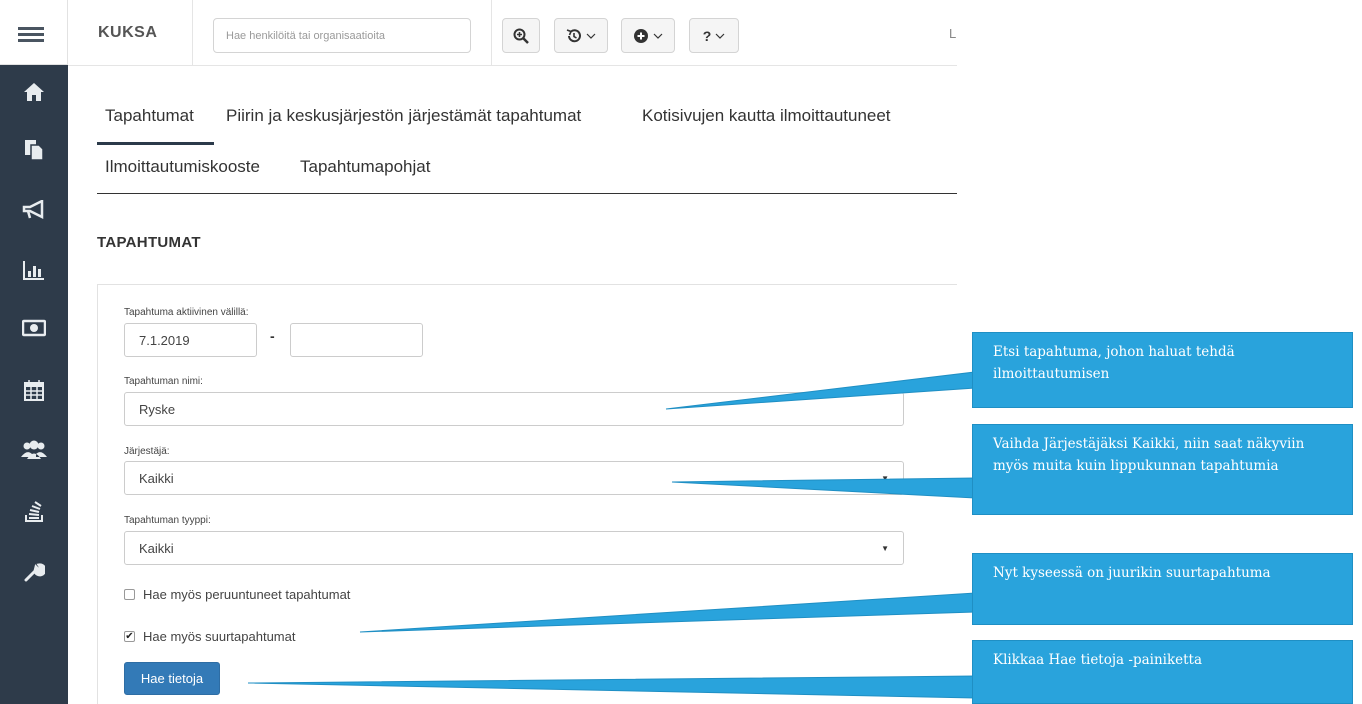 The height and width of the screenshot is (704, 1362). I want to click on cancelled-events-option: Hae myös peruuntuneet tapahtumat, so click(237, 594).